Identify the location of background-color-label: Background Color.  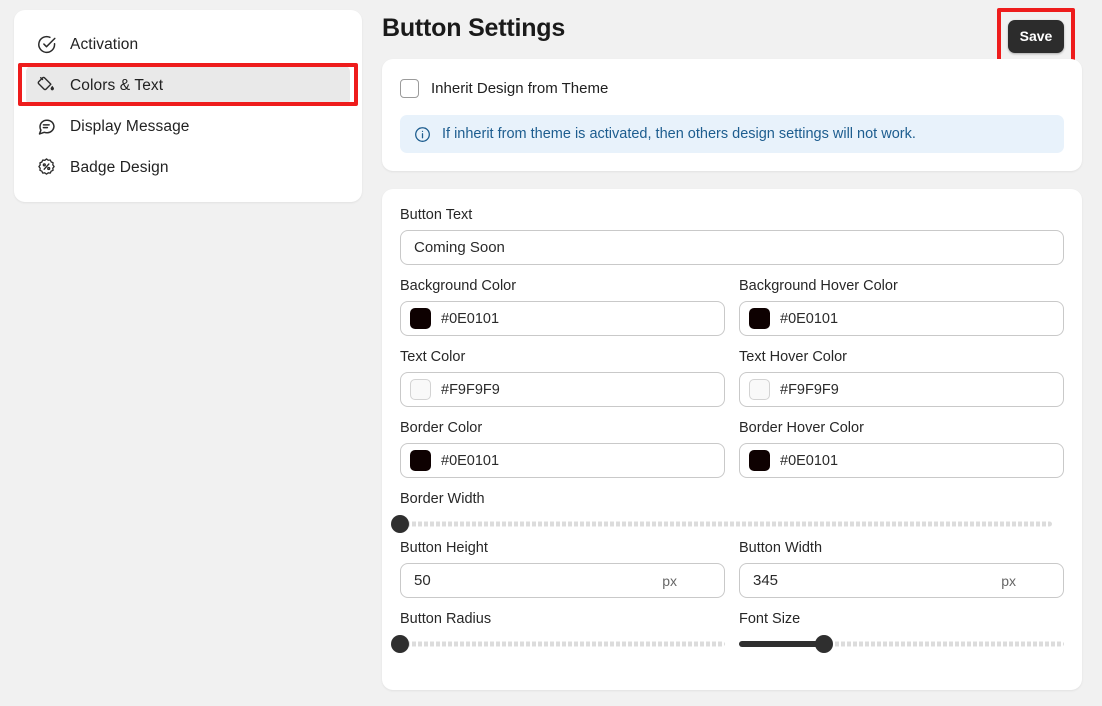
(458, 286).